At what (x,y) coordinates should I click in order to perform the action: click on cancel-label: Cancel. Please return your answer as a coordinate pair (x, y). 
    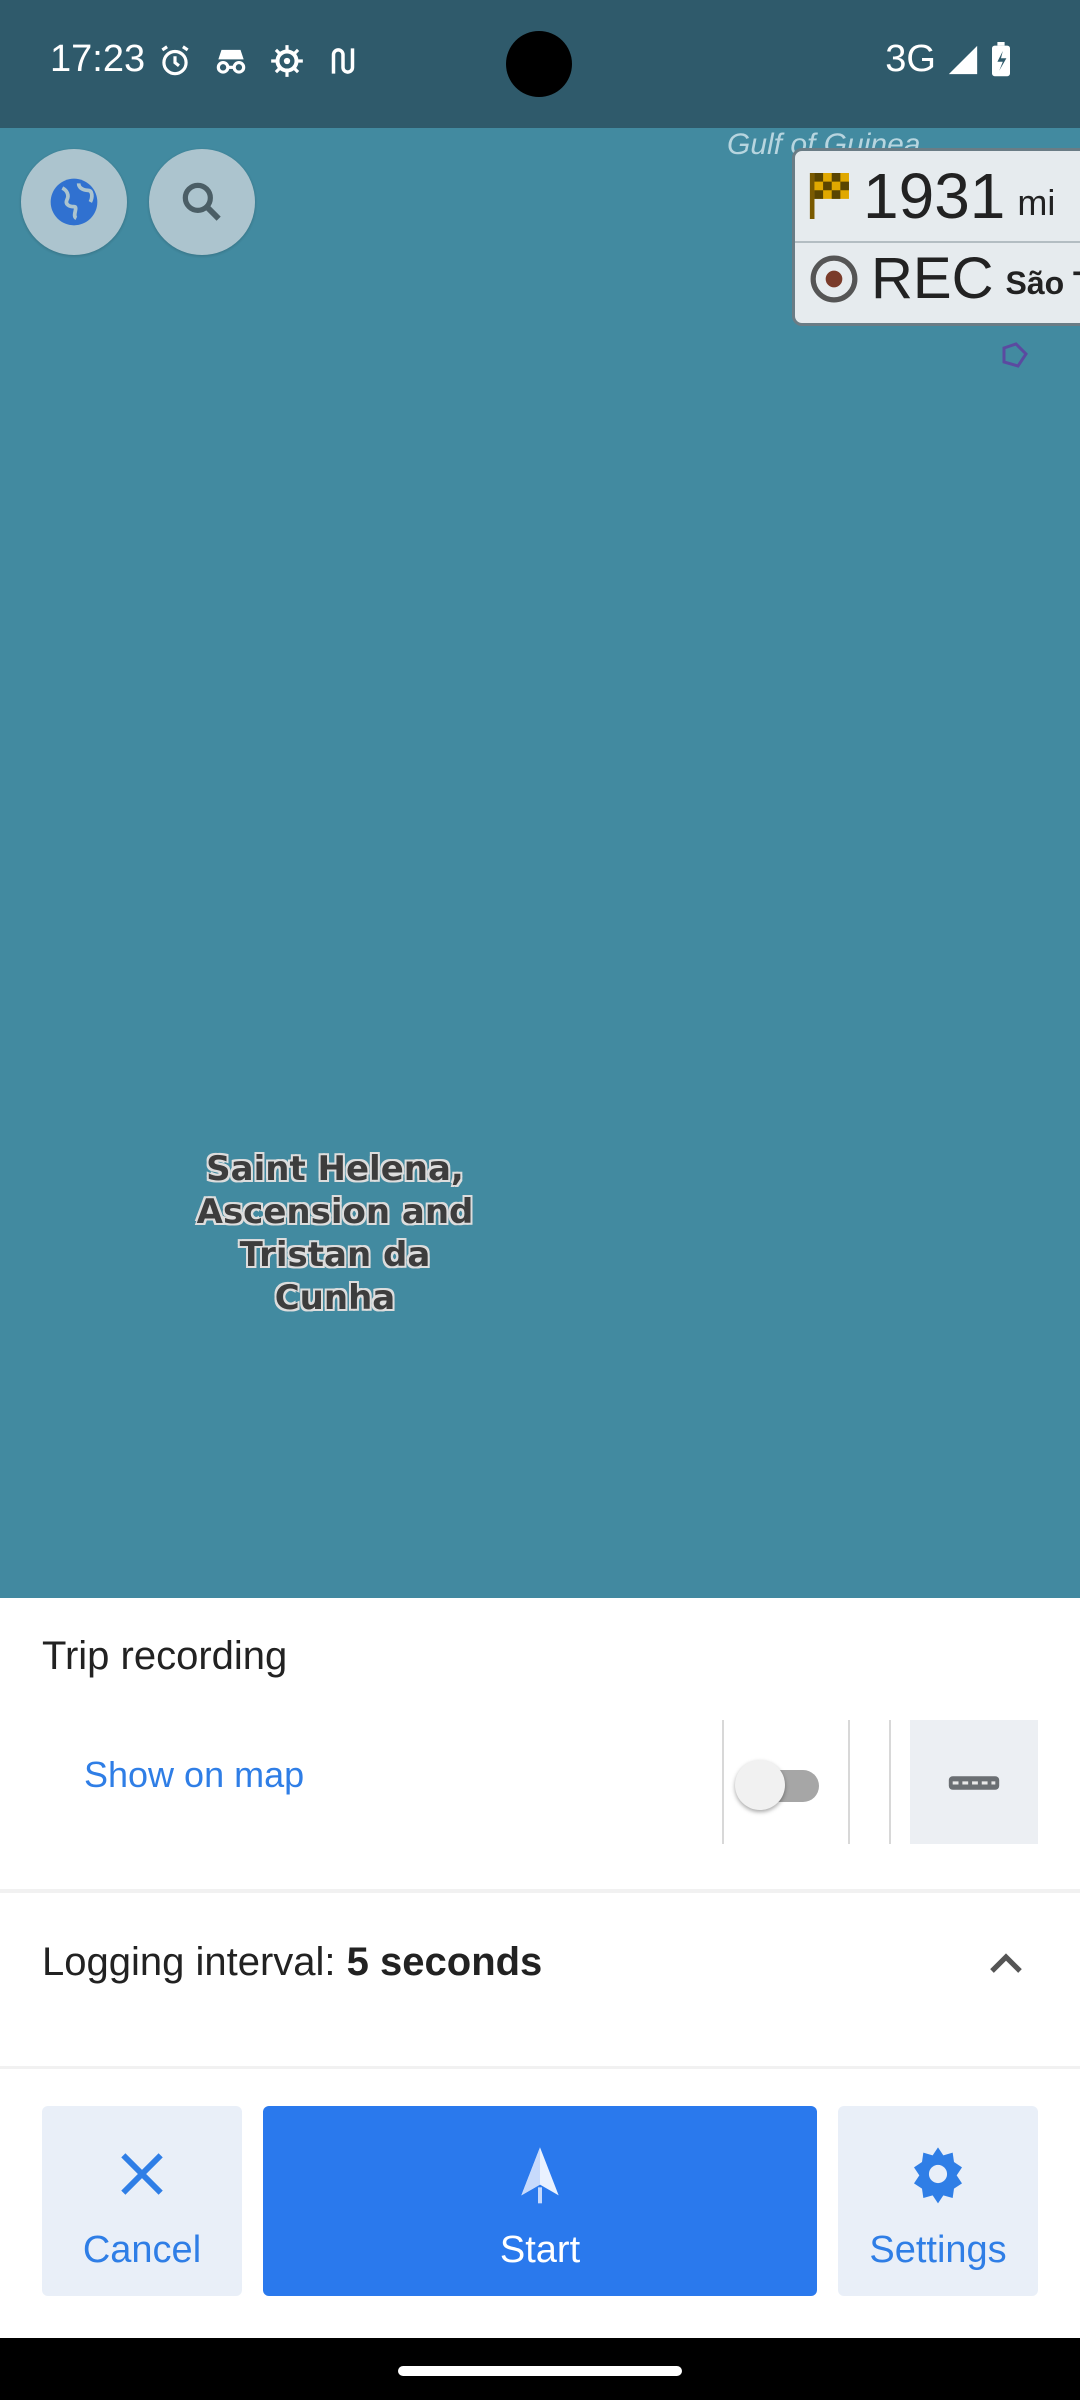
    Looking at the image, I should click on (142, 2250).